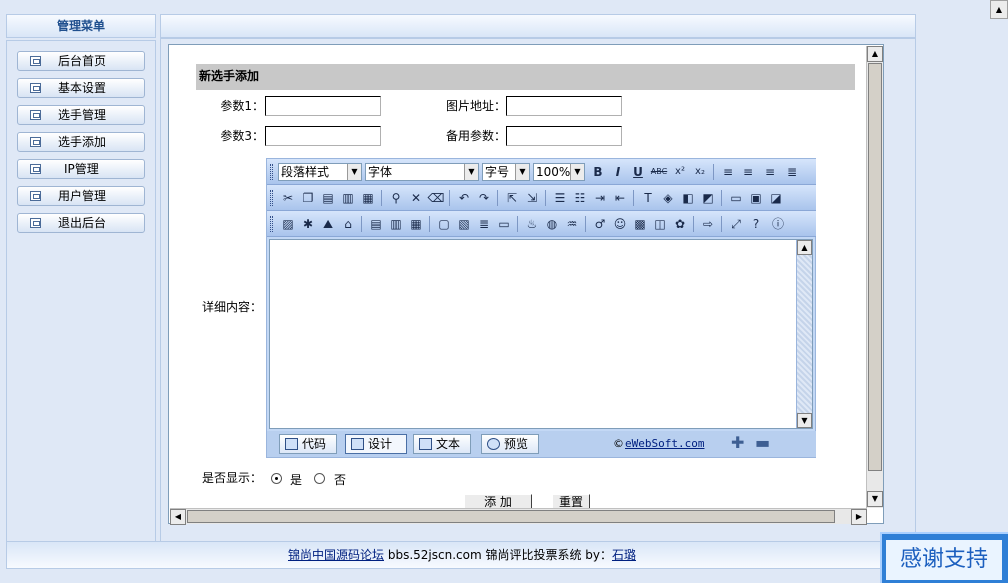  Describe the element at coordinates (81, 223) in the screenshot. I see `sidebar-item-logout: 退出后台` at that location.